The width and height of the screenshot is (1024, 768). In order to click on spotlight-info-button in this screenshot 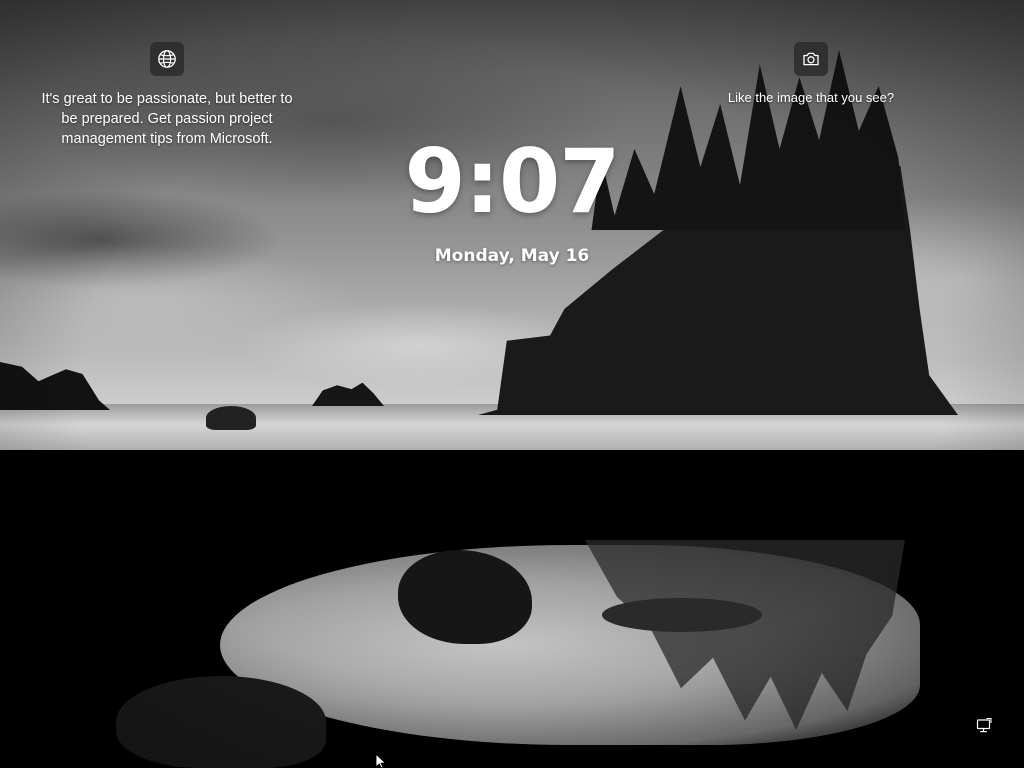, I will do `click(167, 59)`.